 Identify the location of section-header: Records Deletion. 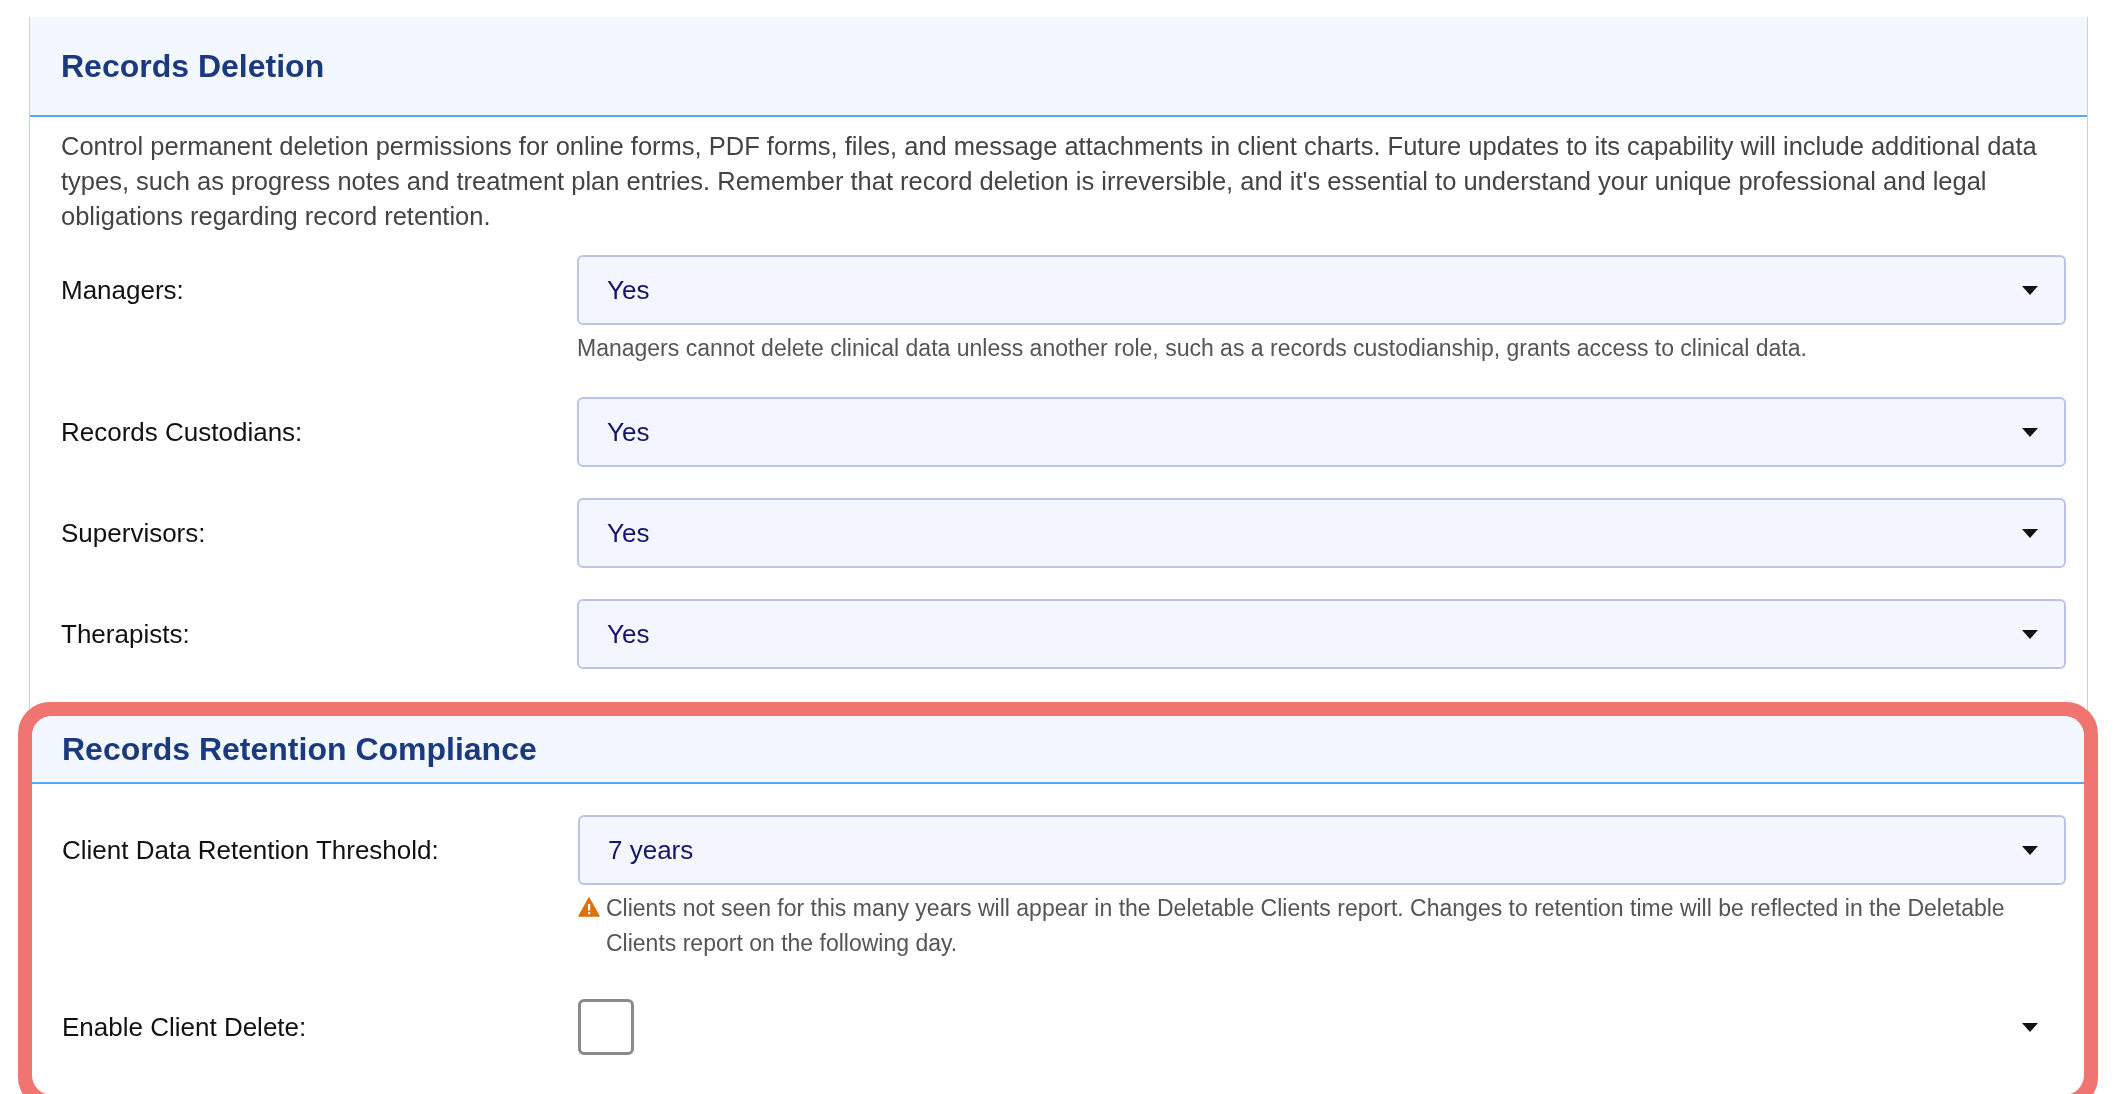
(1058, 67).